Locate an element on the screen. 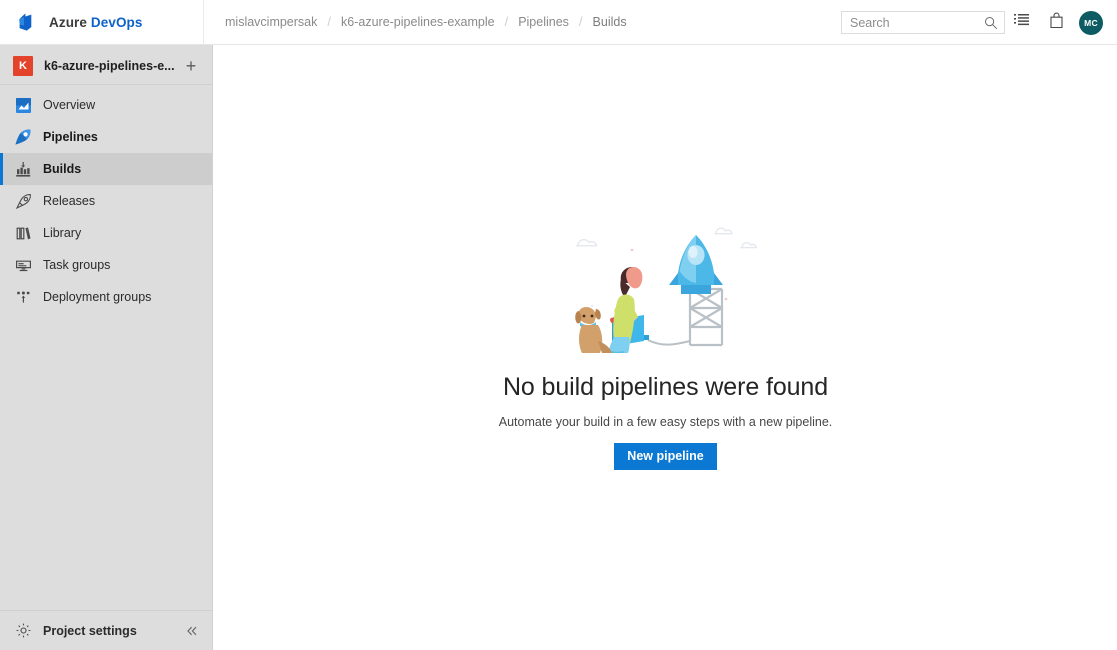  sidebar-item-pipelines: Pipelines is located at coordinates (106, 137).